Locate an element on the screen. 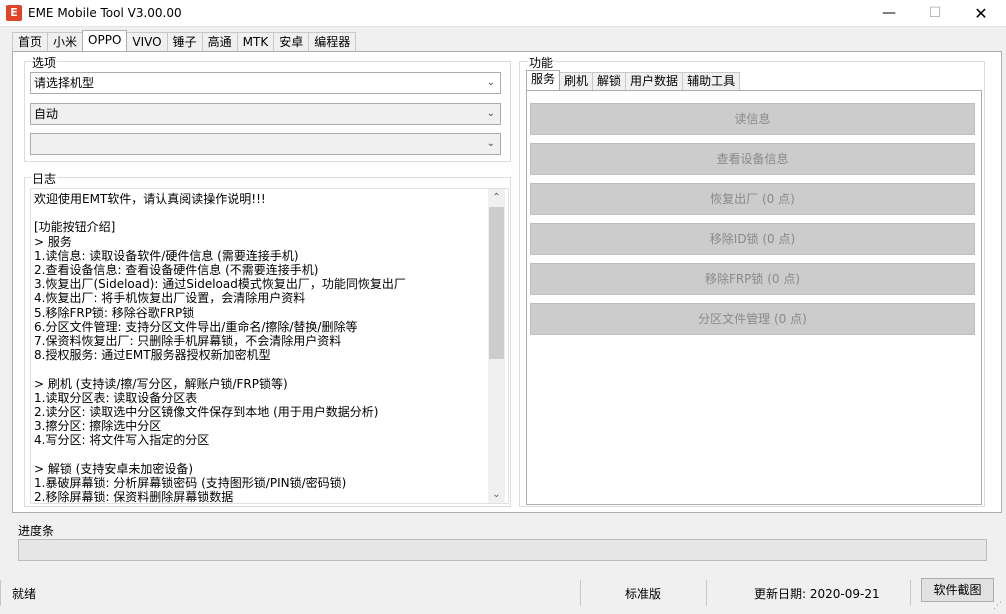 The image size is (1006, 614). mode-select-value: 自动 is located at coordinates (46, 114).